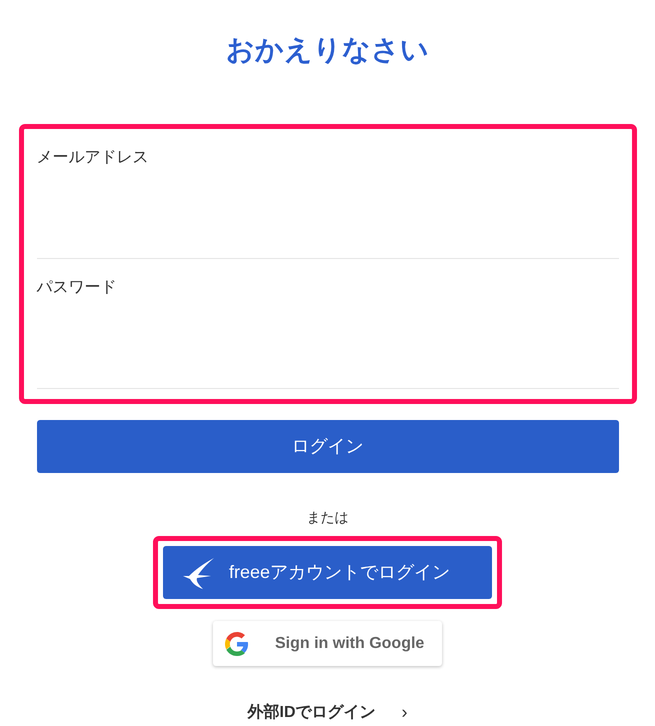 The image size is (655, 726). What do you see at coordinates (93, 158) in the screenshot?
I see `field-label: メールアドレス` at bounding box center [93, 158].